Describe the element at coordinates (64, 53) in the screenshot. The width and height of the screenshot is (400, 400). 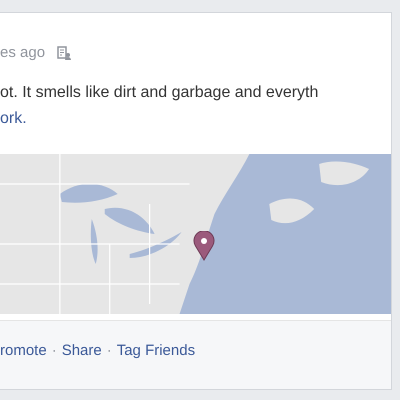
I see `audience-icon` at that location.